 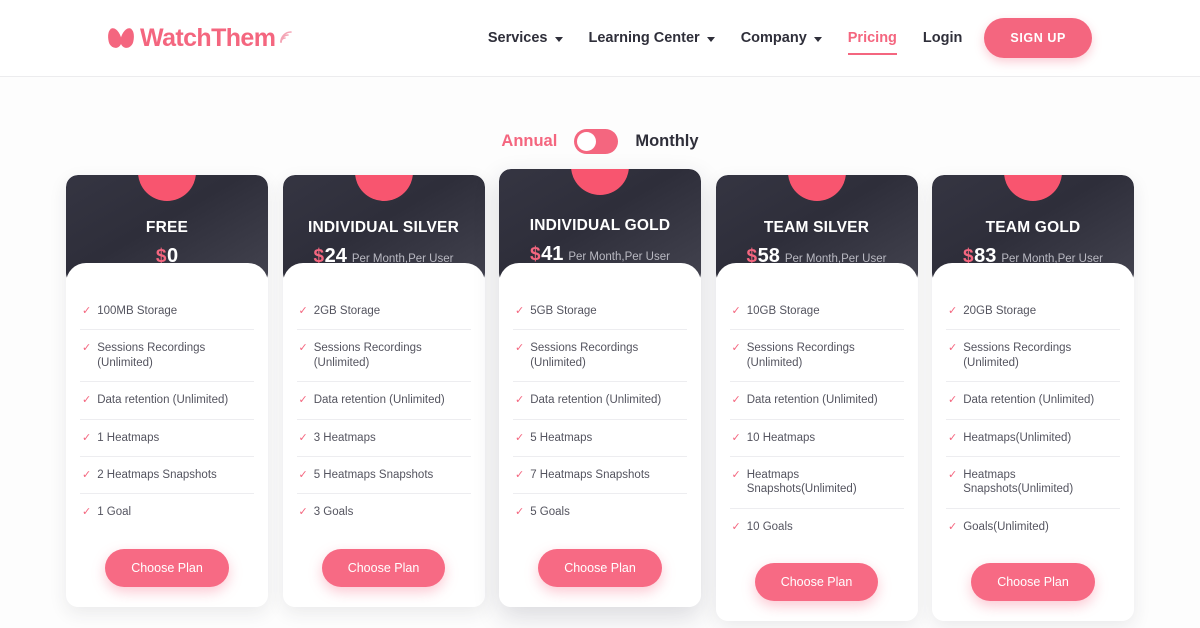 I want to click on plan-feature-item: ✓ 100MB Storage, so click(x=167, y=312).